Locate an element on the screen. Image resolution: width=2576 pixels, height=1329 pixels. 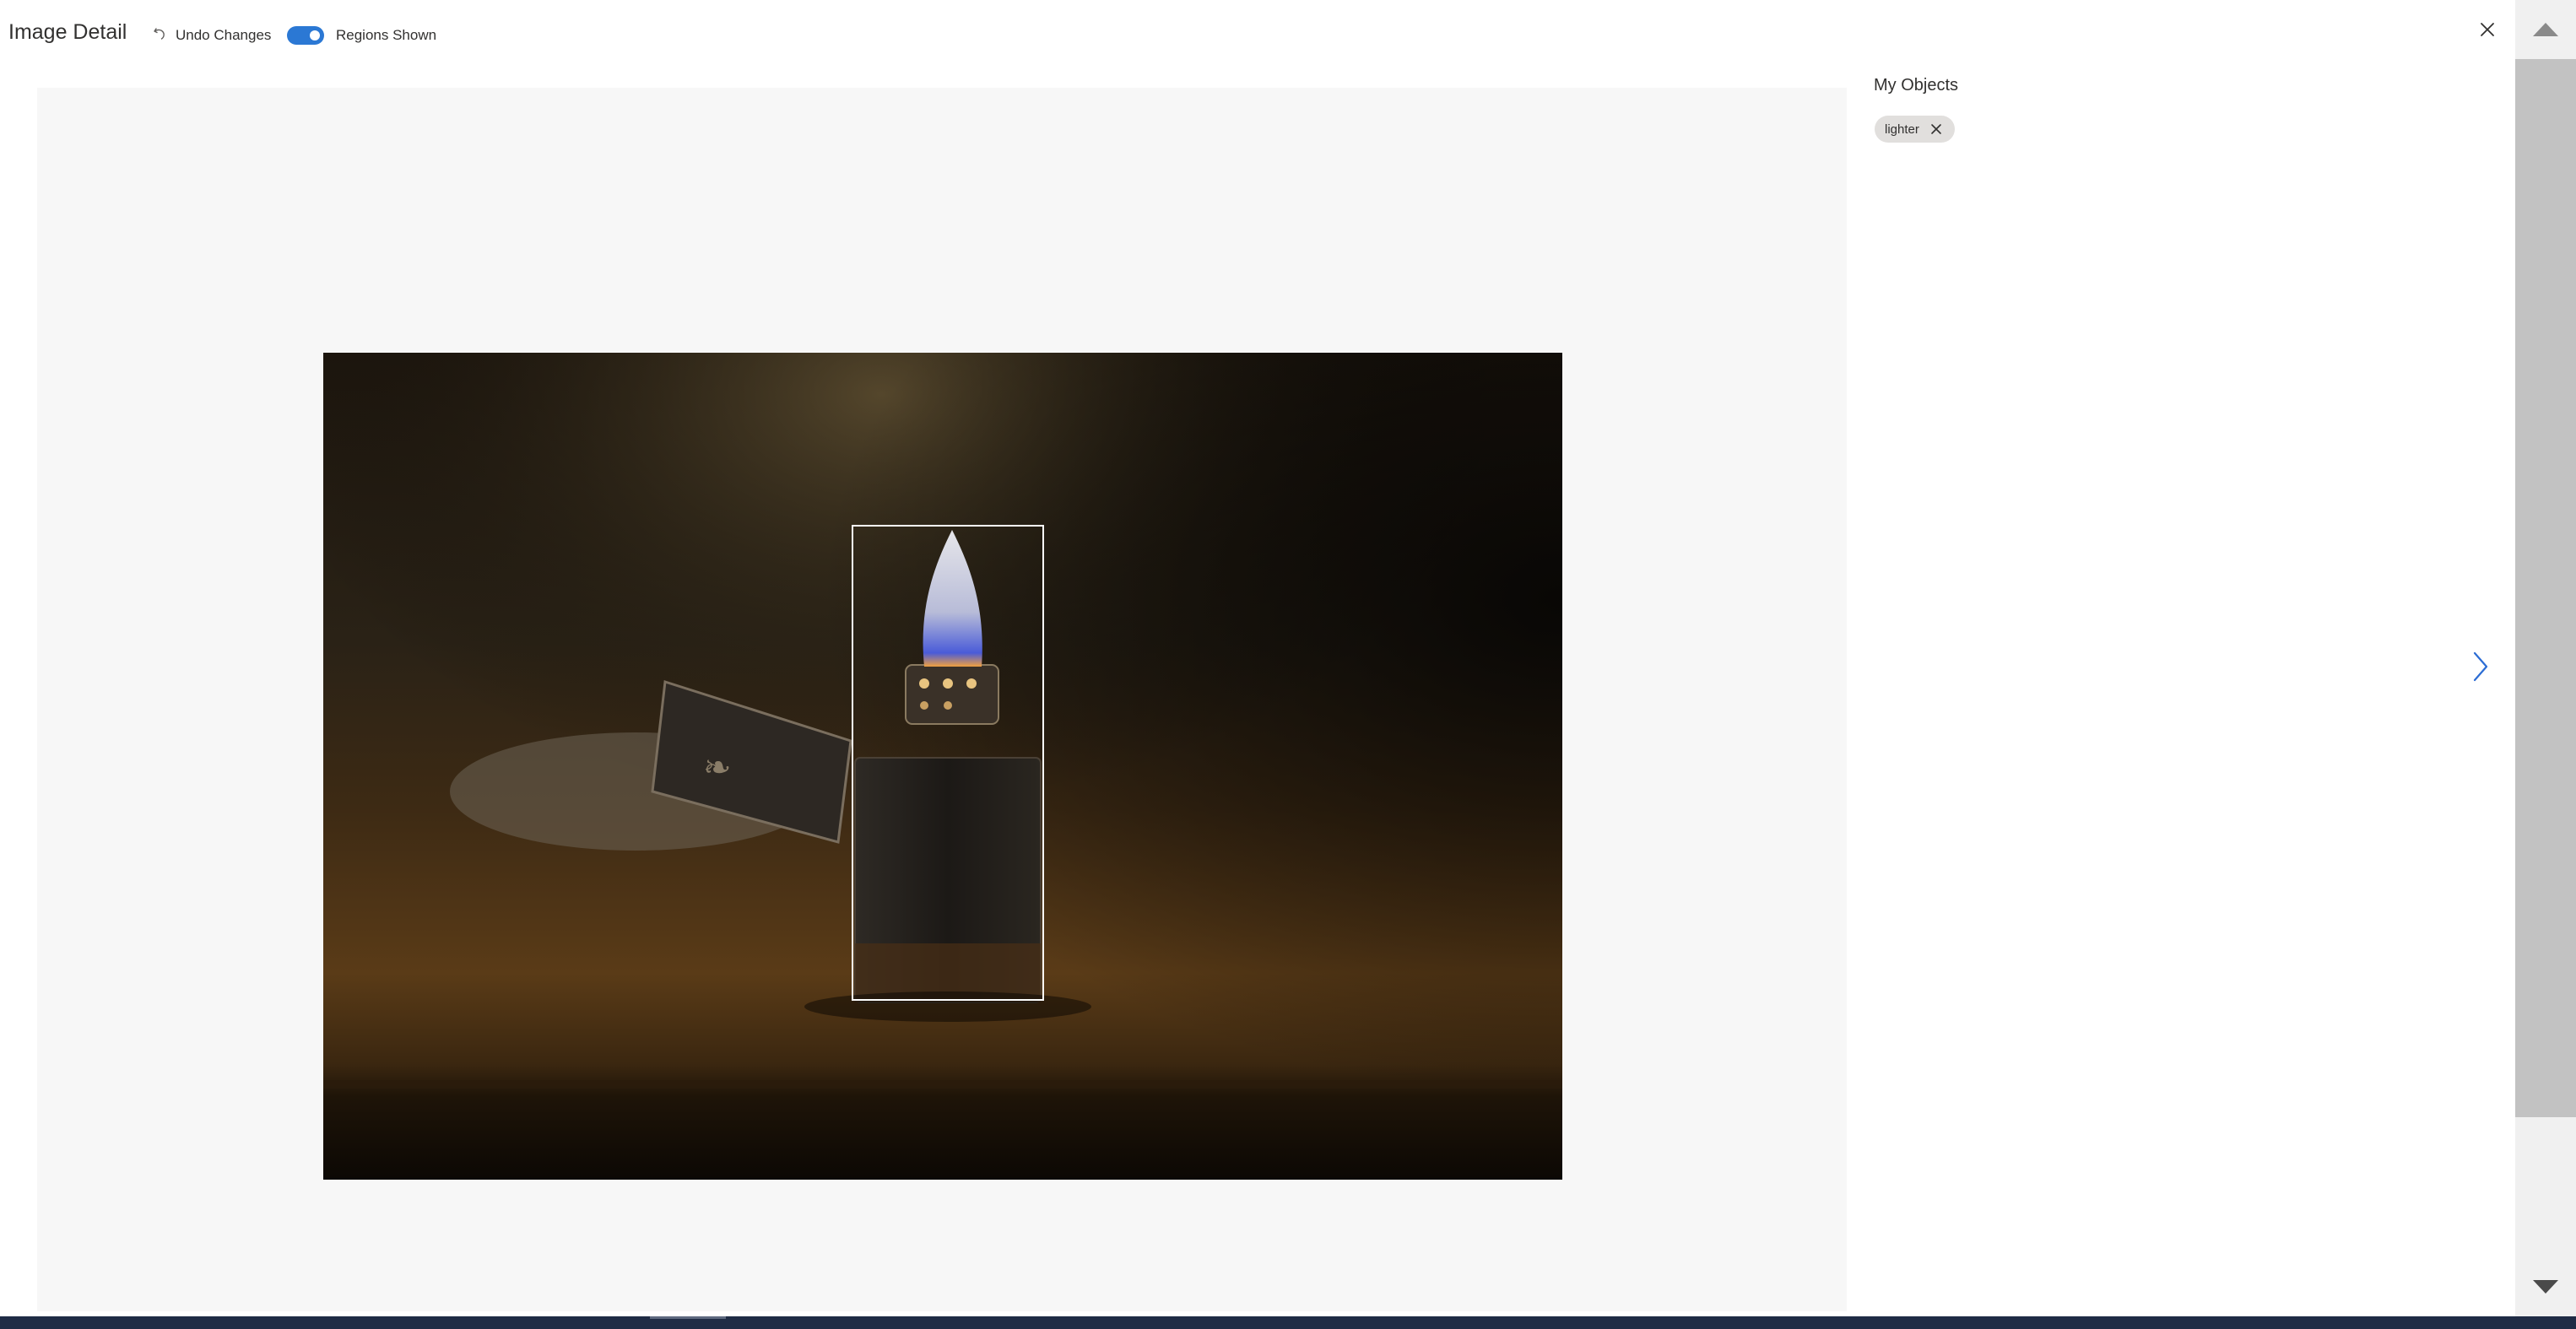
toggle-knob is located at coordinates (315, 35).